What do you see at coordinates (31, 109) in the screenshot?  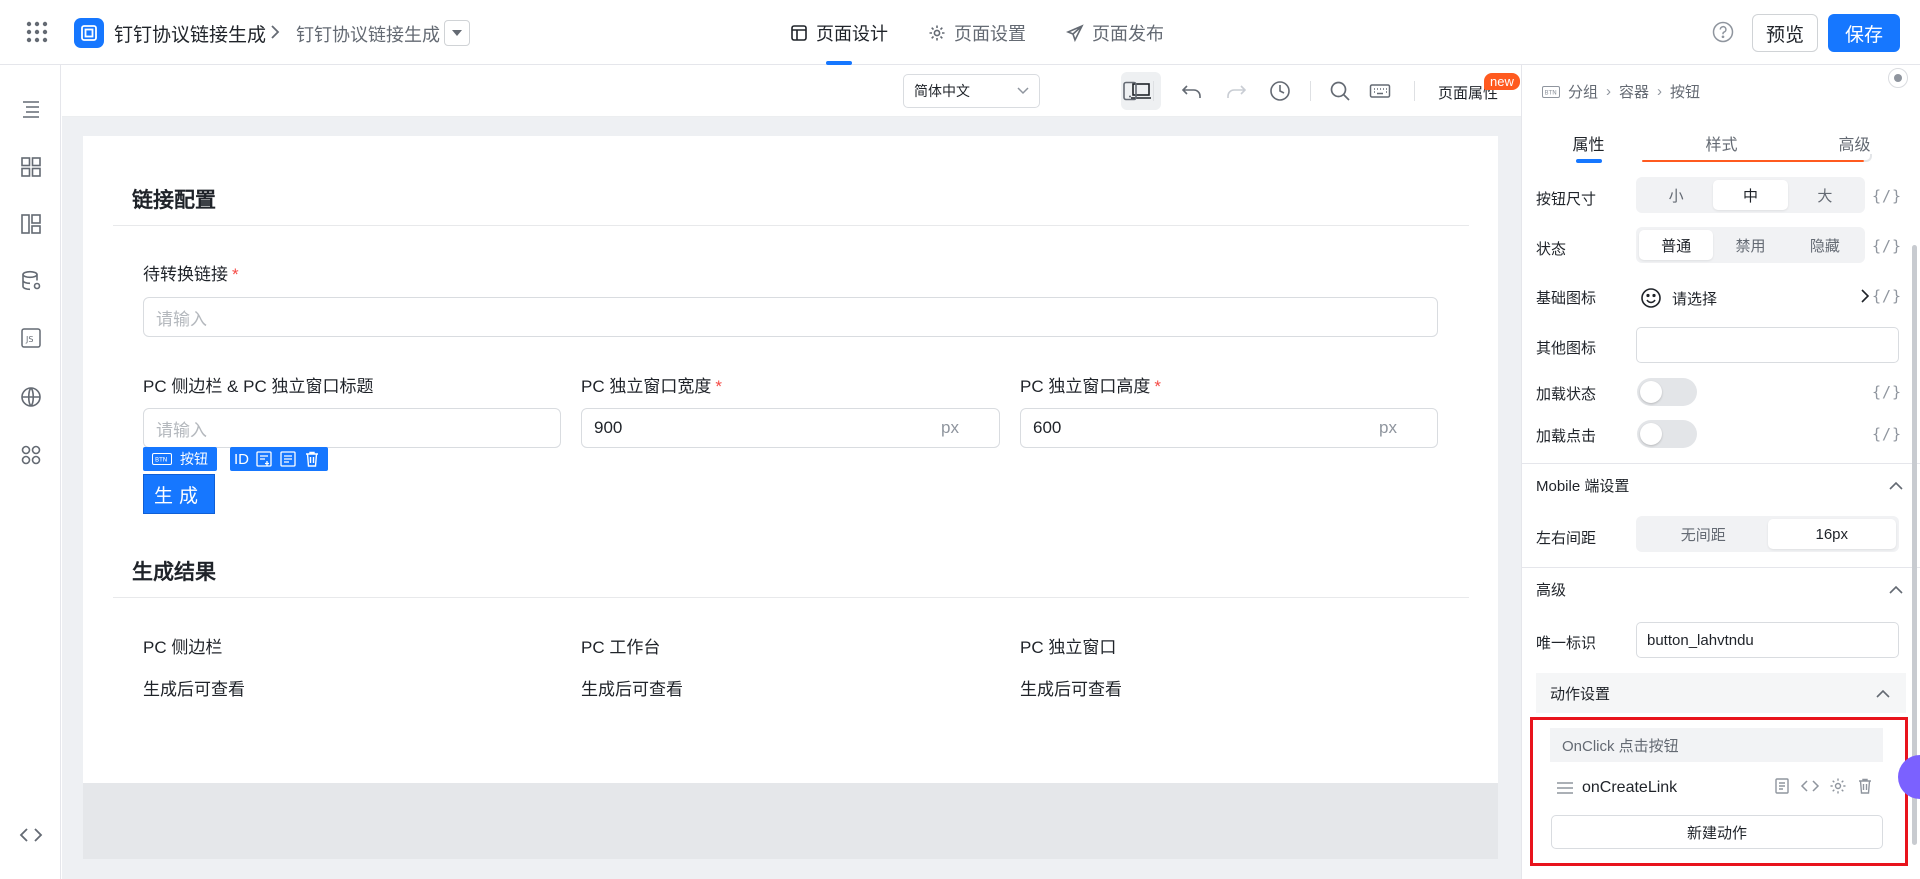 I see `outline-tree-icon` at bounding box center [31, 109].